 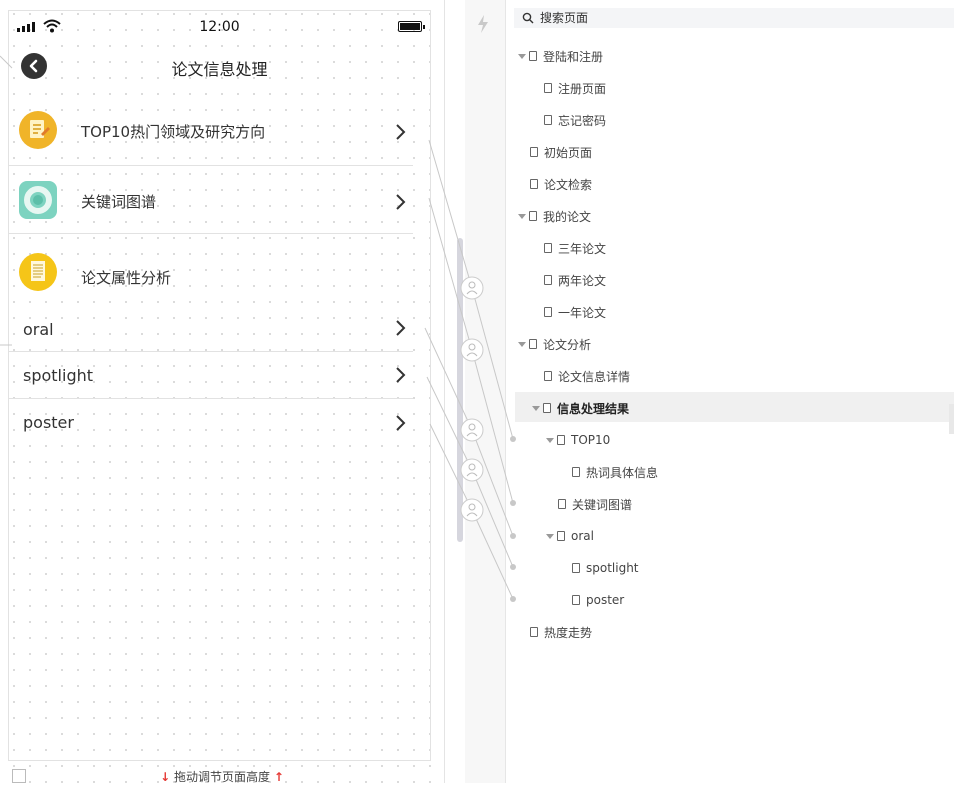 I want to click on notepad-icon, so click(x=38, y=130).